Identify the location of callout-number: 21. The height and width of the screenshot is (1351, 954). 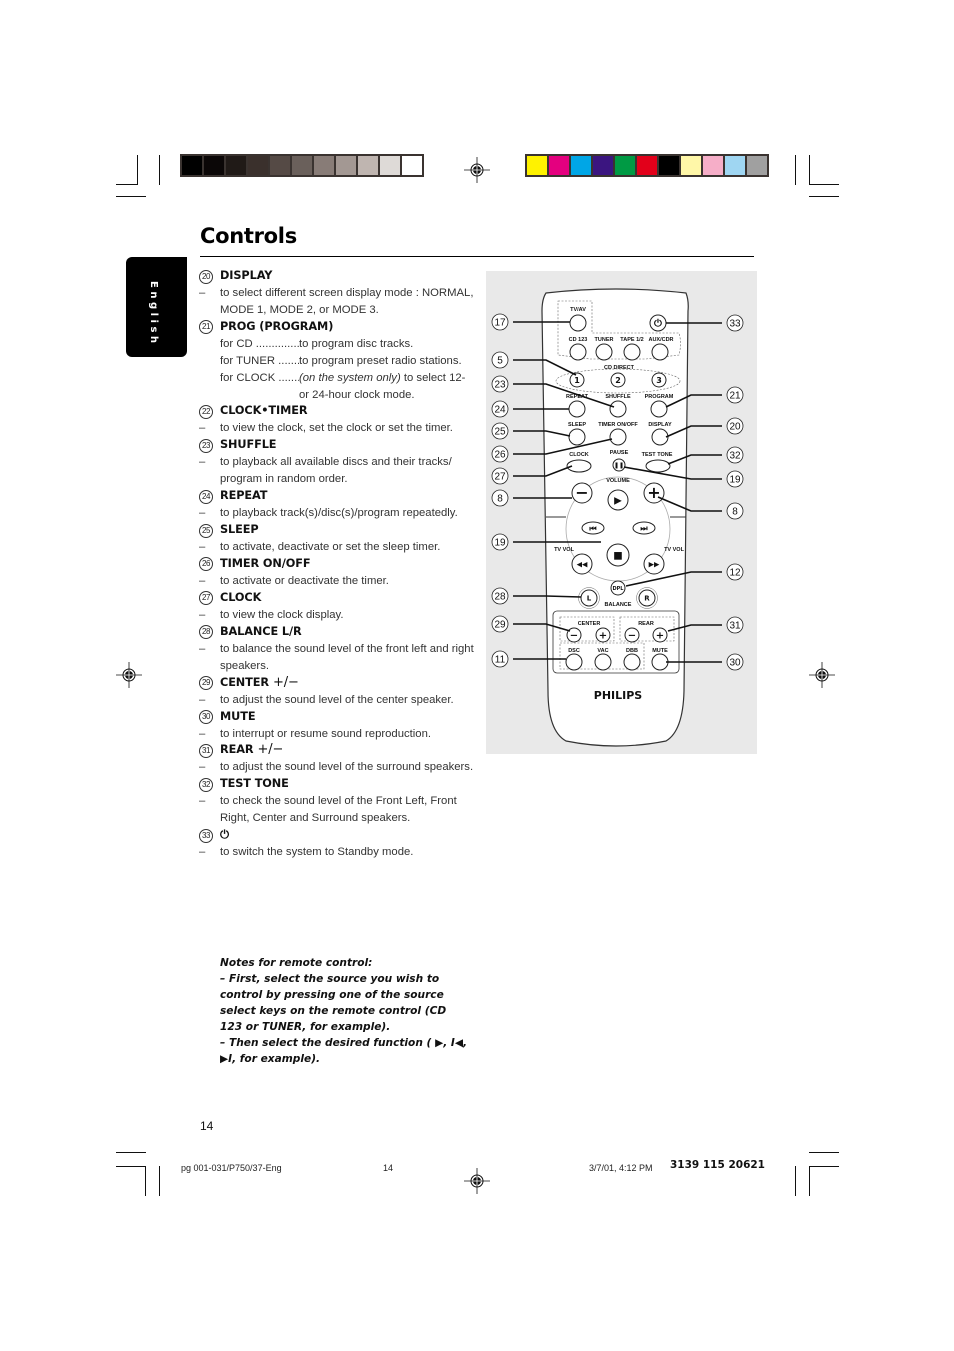
(735, 396).